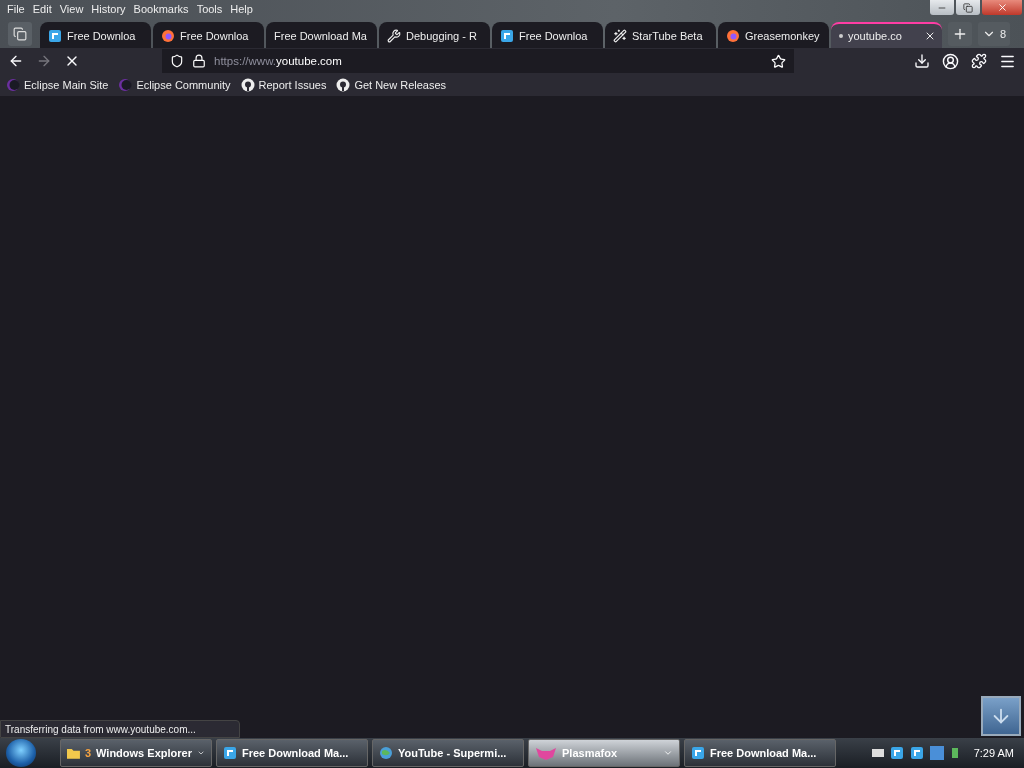 The height and width of the screenshot is (768, 1024). I want to click on browser-tab: Debugging - R, so click(434, 35).